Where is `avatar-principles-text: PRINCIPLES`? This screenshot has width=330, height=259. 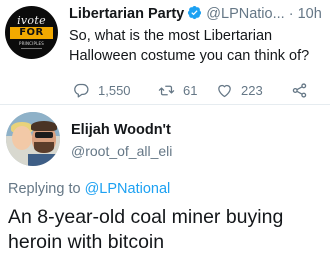
avatar-principles-text: PRINCIPLES is located at coordinates (31, 43).